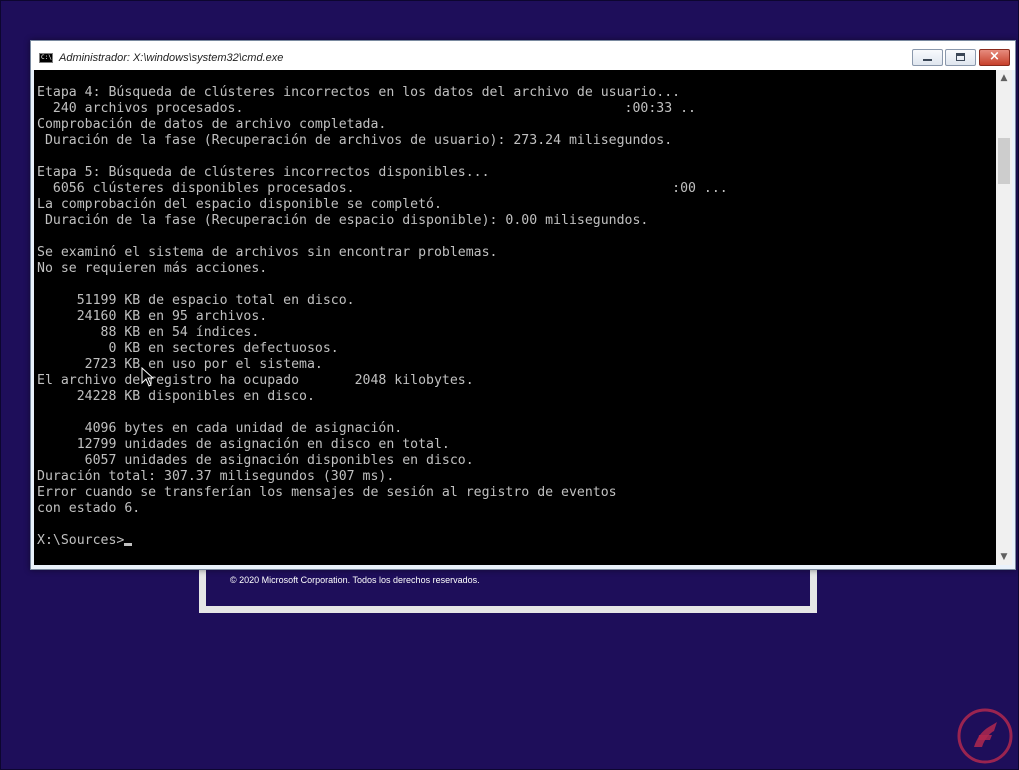  I want to click on close-icon: ×, so click(994, 56).